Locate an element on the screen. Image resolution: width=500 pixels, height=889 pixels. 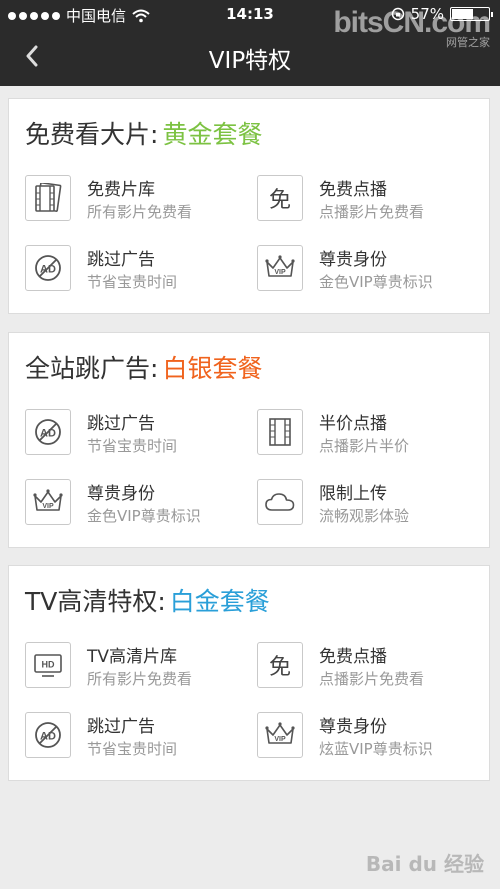
cloud-icon is located at coordinates (280, 502).